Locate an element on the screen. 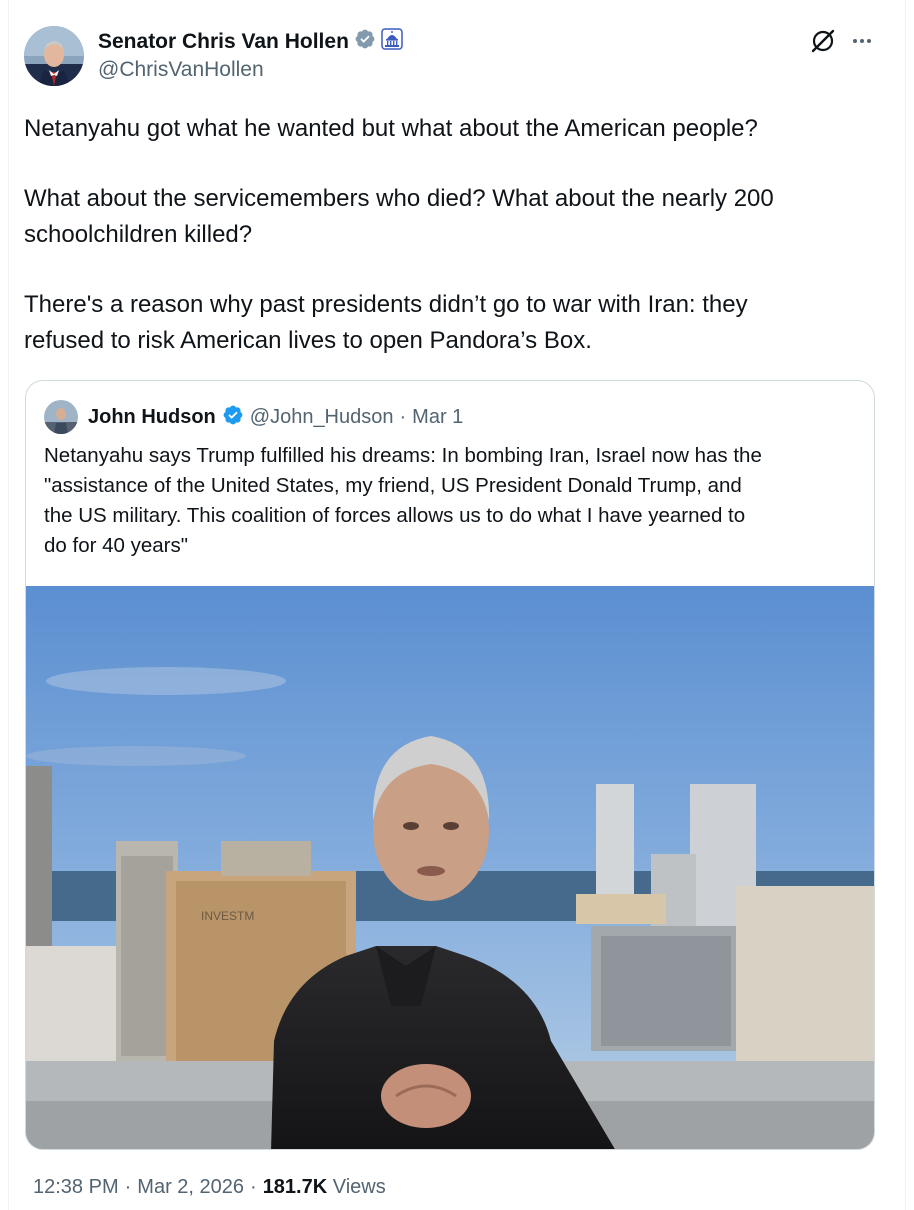  quoted-tweet-header: John Hudson @John_Hudson · Mar 1 is located at coordinates (253, 417).